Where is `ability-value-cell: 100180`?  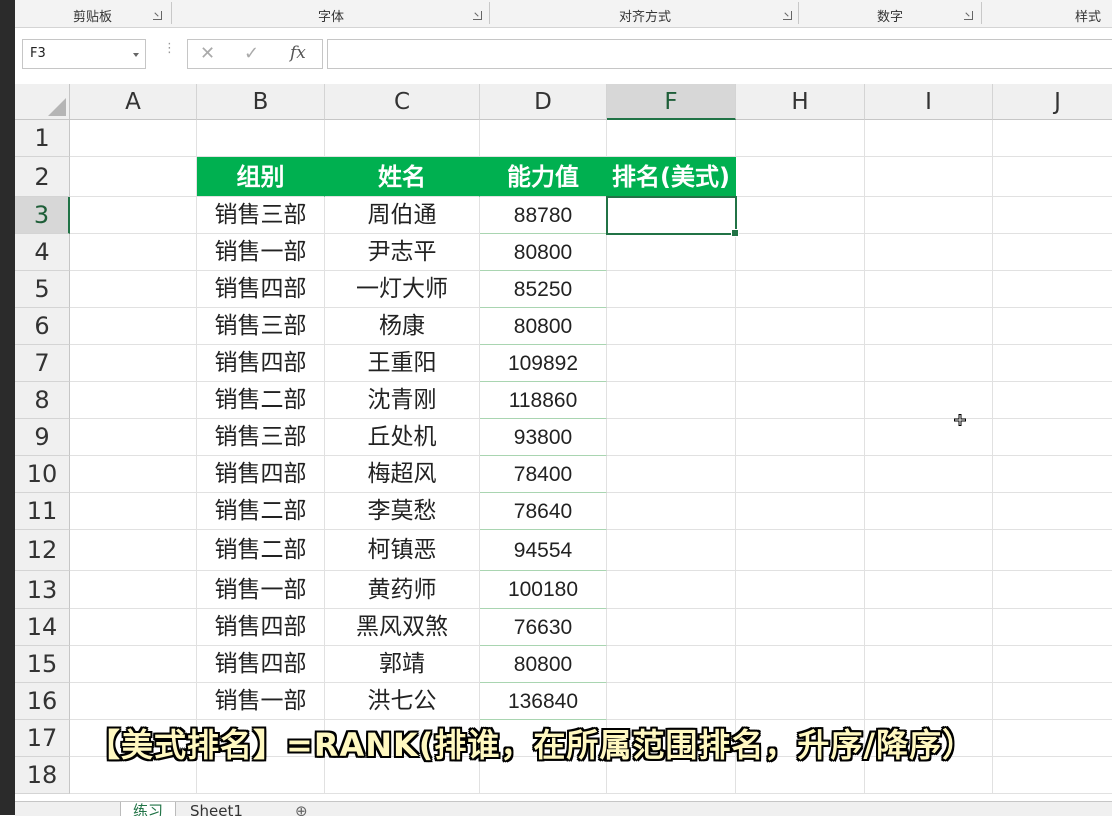 ability-value-cell: 100180 is located at coordinates (543, 590).